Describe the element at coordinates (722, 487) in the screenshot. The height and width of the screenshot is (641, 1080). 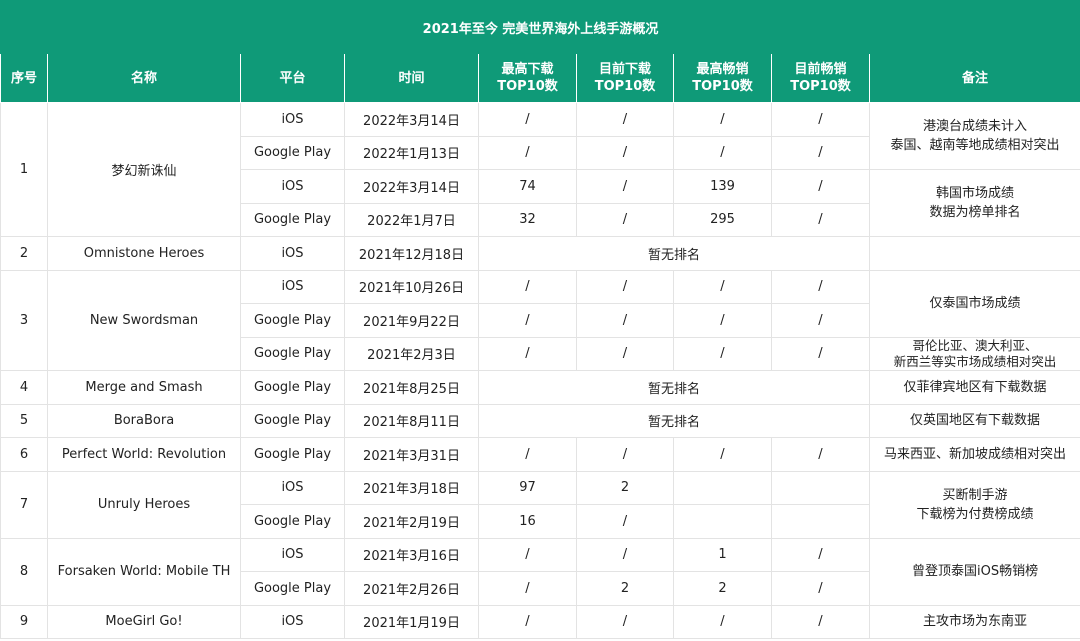
I see `cell-max-grossing` at that location.